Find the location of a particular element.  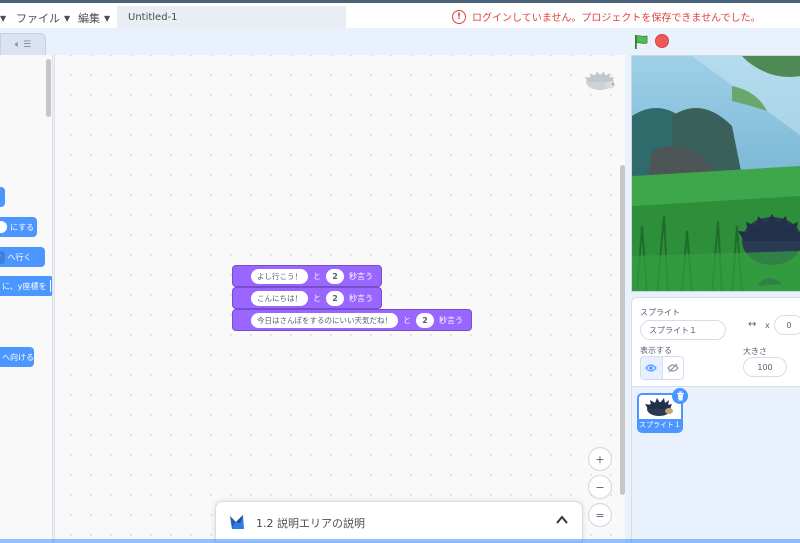

sprite-name-input is located at coordinates (683, 330).